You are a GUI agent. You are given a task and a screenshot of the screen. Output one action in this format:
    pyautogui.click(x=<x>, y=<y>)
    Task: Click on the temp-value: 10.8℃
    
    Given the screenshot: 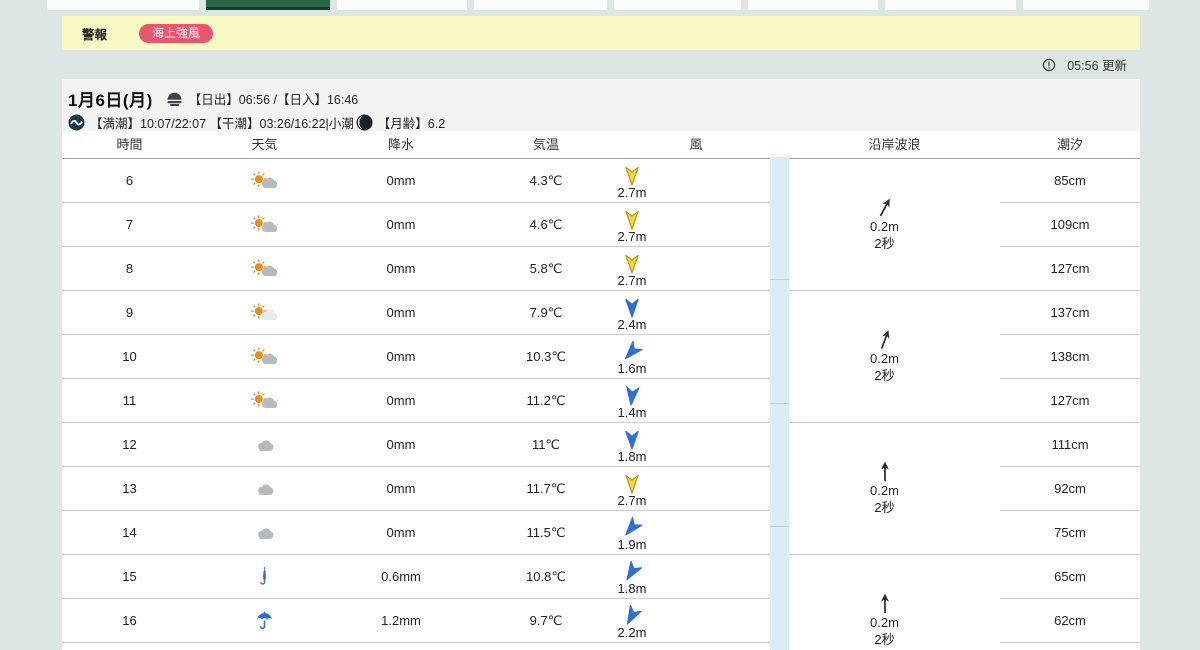 What is the action you would take?
    pyautogui.click(x=546, y=576)
    